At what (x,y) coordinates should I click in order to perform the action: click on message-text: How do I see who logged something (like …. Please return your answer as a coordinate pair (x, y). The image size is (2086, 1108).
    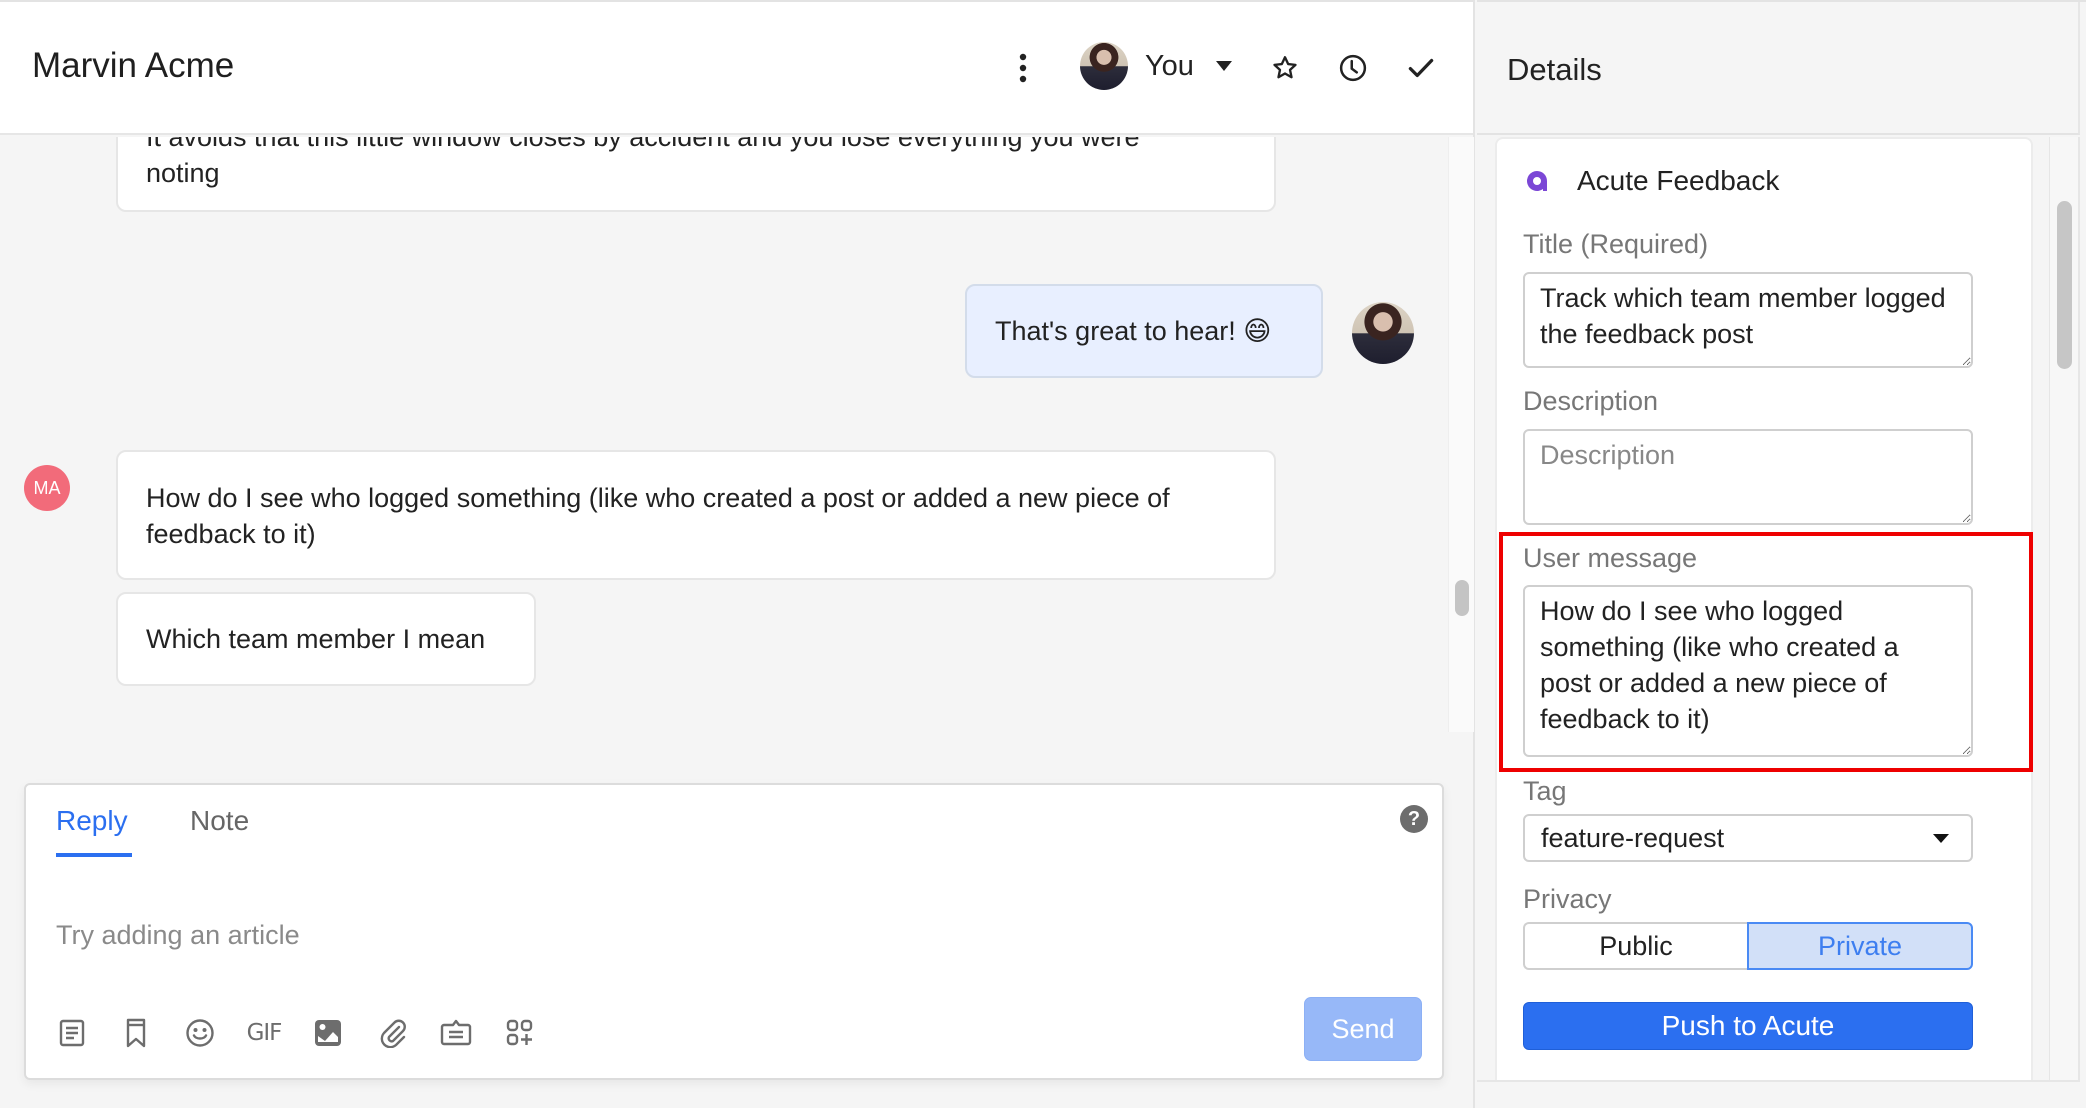
    Looking at the image, I should click on (658, 516).